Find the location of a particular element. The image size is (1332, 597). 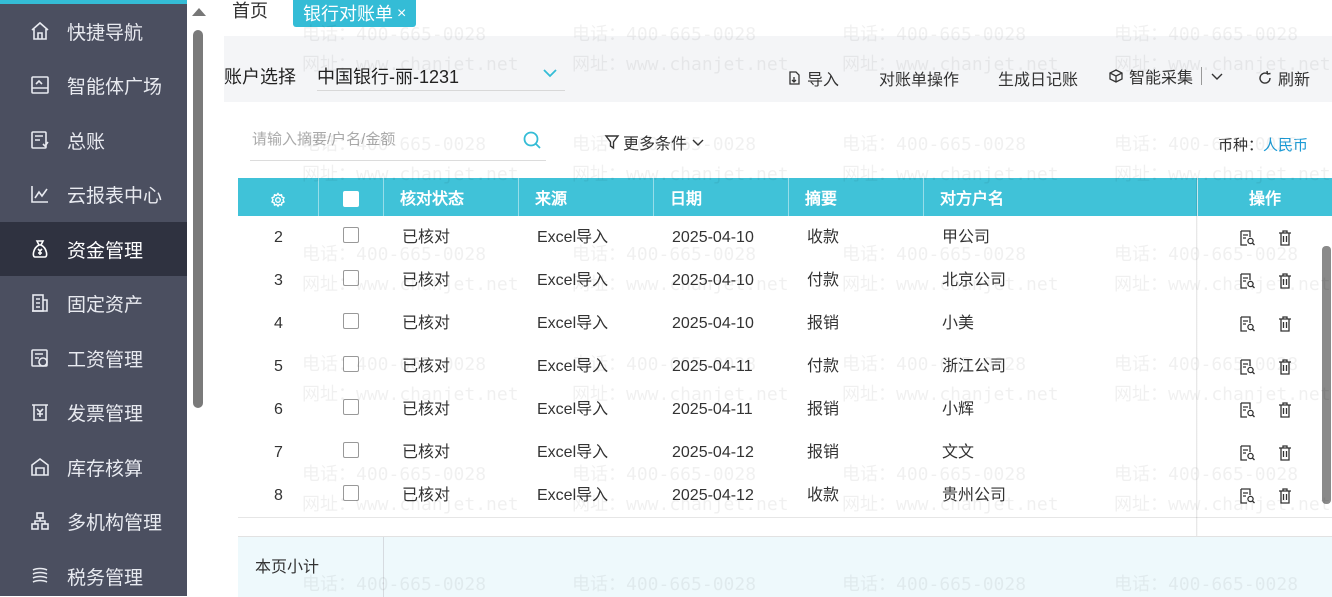

subtotal-label: 本页小计 is located at coordinates (287, 567).